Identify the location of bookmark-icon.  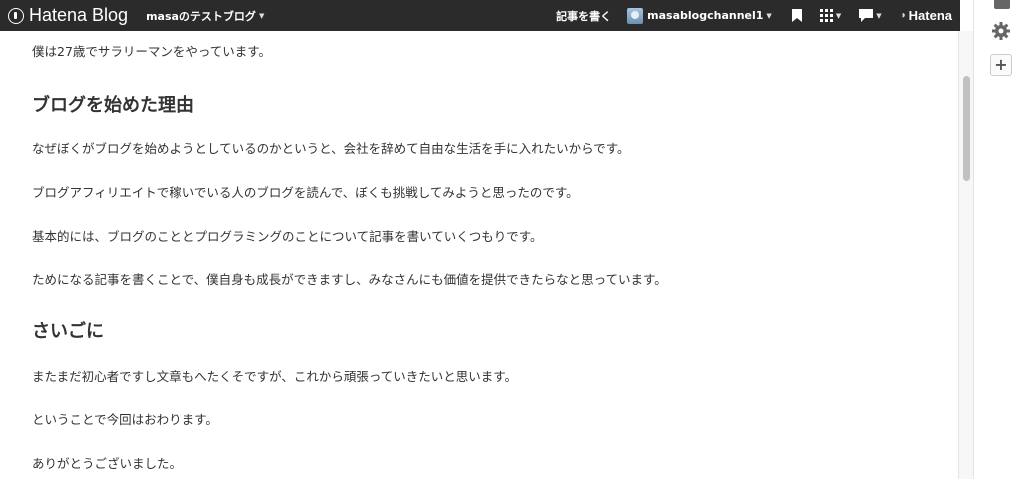
(796, 15).